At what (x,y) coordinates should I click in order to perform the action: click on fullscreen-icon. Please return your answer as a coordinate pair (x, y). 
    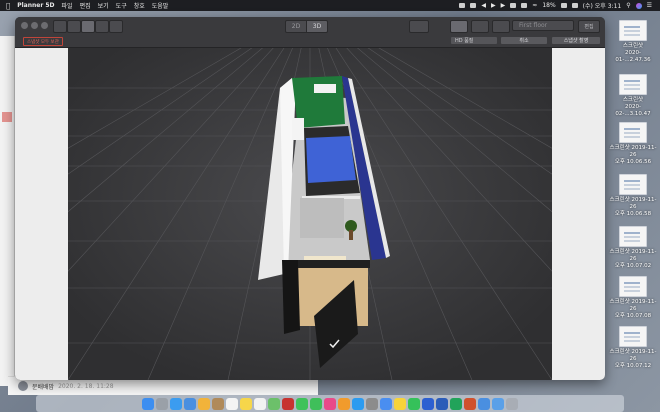
    Looking at the image, I should click on (480, 26).